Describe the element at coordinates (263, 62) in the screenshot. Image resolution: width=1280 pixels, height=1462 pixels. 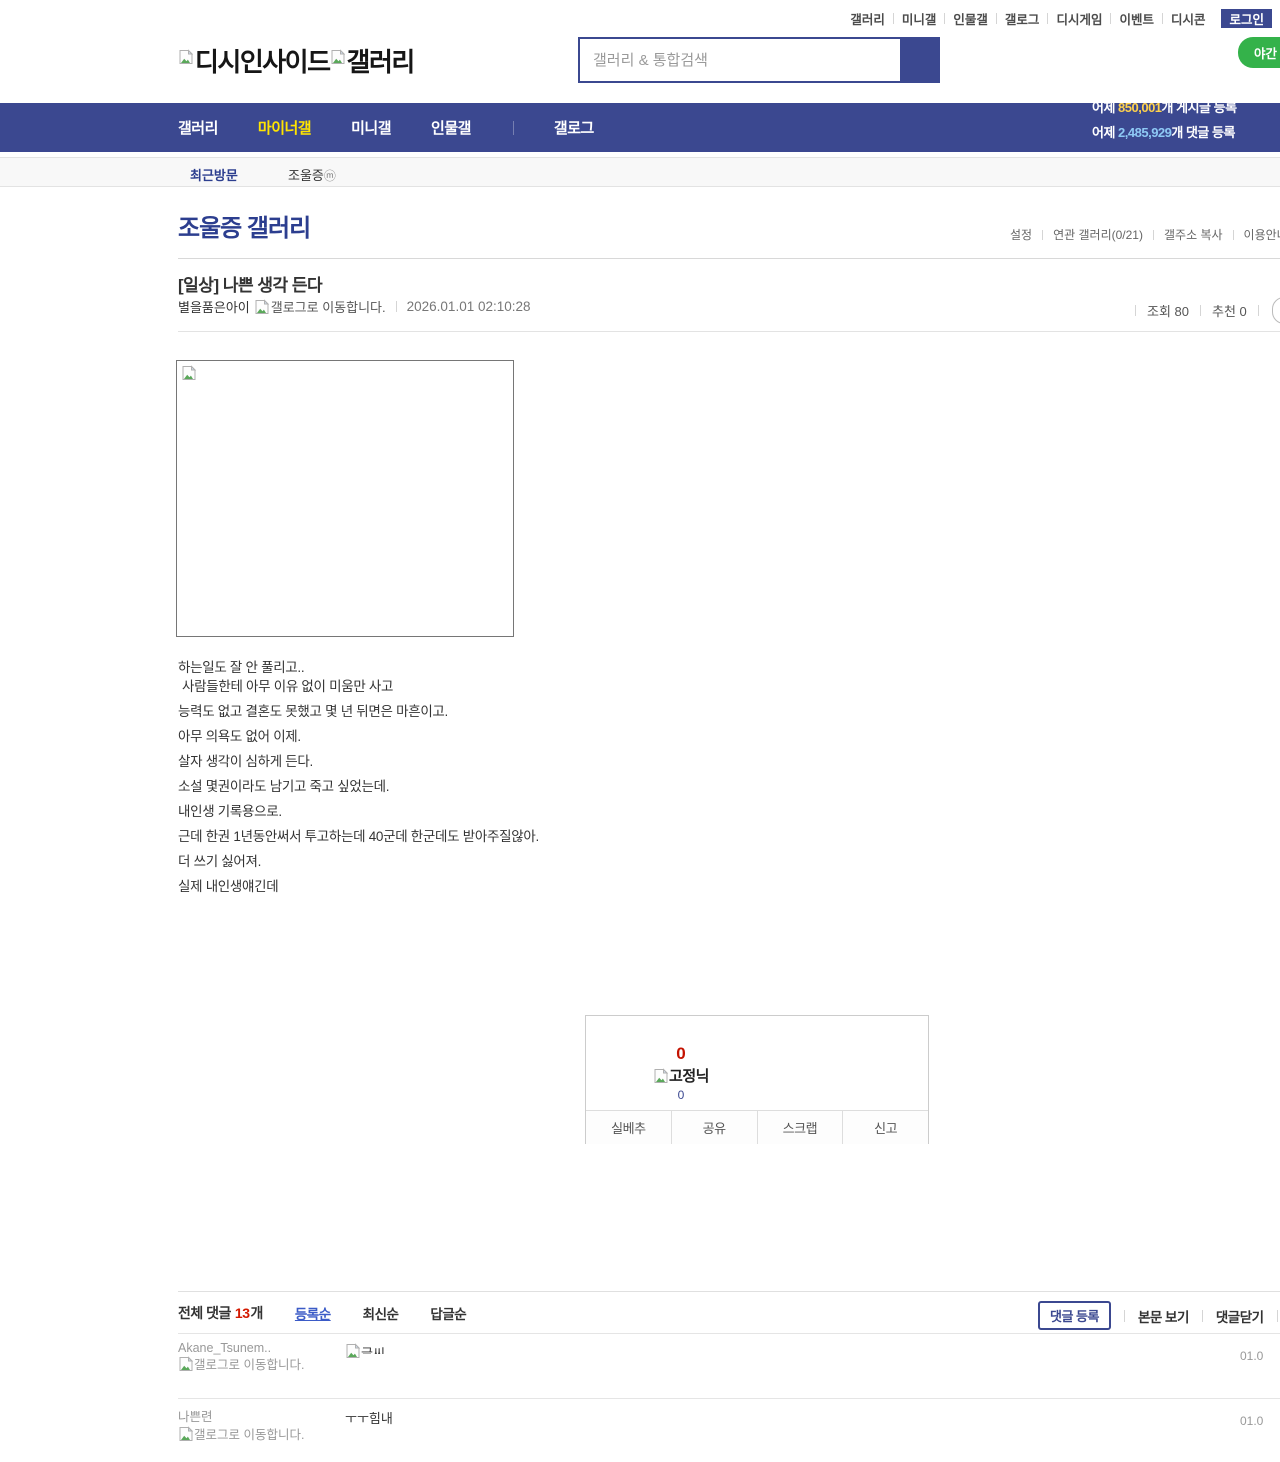
I see `logo-text-dcinside: 디시인사이드` at that location.